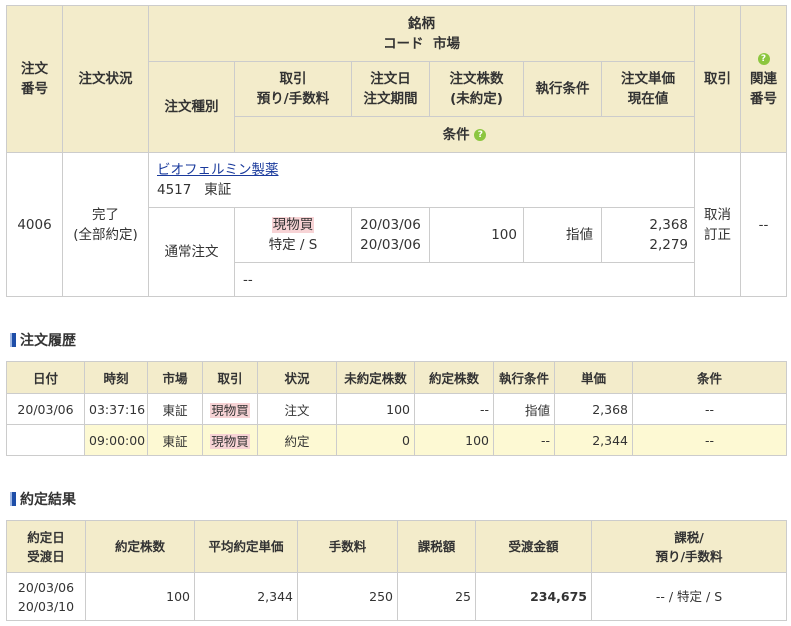 The image size is (791, 626). I want to click on history-cond: 指値, so click(524, 409).